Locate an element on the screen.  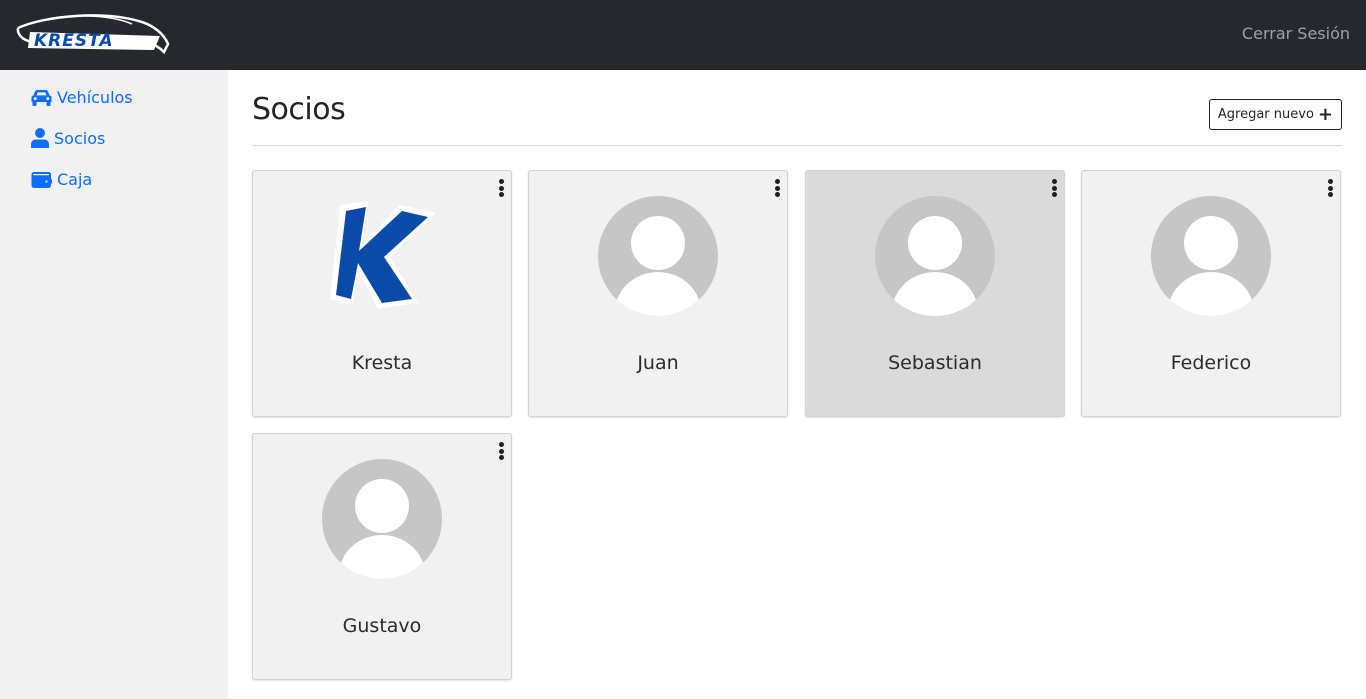
partner-card: Juan is located at coordinates (658, 293).